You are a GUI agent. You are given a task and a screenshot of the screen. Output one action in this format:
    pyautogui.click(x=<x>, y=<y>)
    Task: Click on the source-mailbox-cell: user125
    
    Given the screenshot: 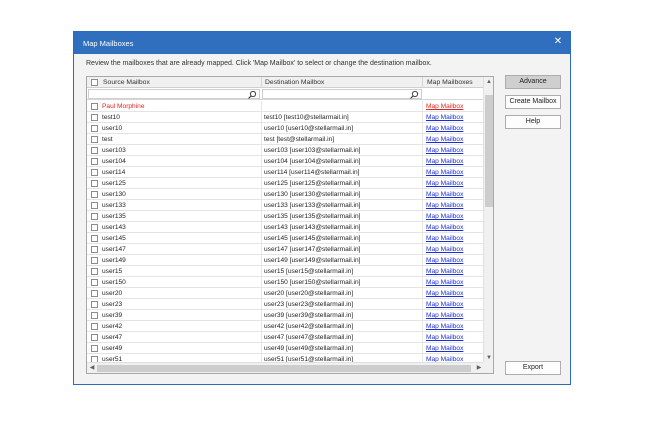 What is the action you would take?
    pyautogui.click(x=114, y=183)
    